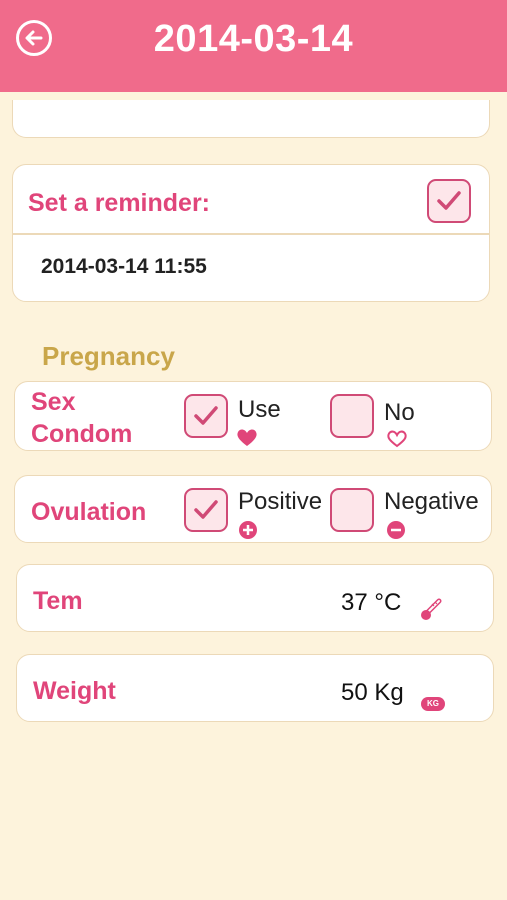  I want to click on reminder-datetime: 2014-03-14 11:55, so click(124, 267).